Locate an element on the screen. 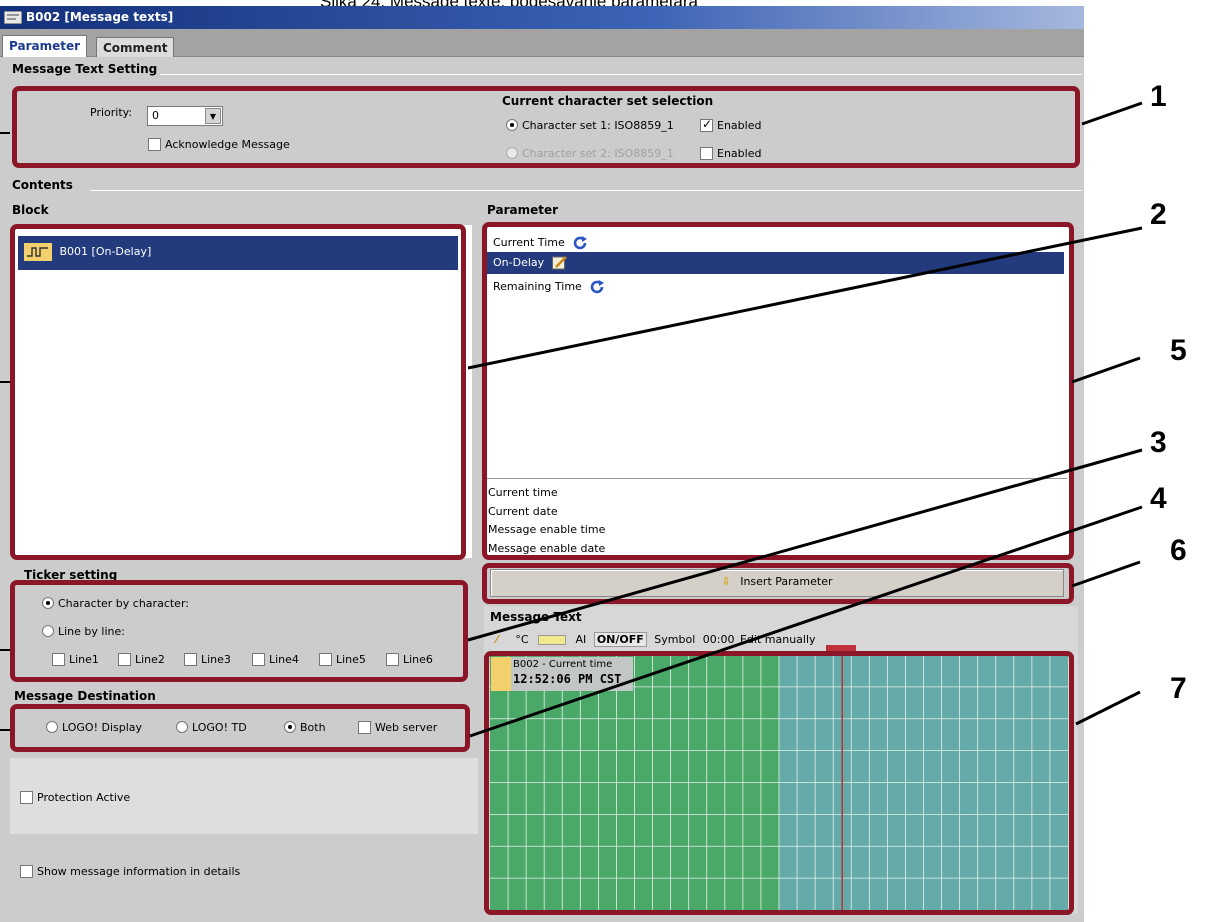  callout-number-5: 5 is located at coordinates (1178, 350).